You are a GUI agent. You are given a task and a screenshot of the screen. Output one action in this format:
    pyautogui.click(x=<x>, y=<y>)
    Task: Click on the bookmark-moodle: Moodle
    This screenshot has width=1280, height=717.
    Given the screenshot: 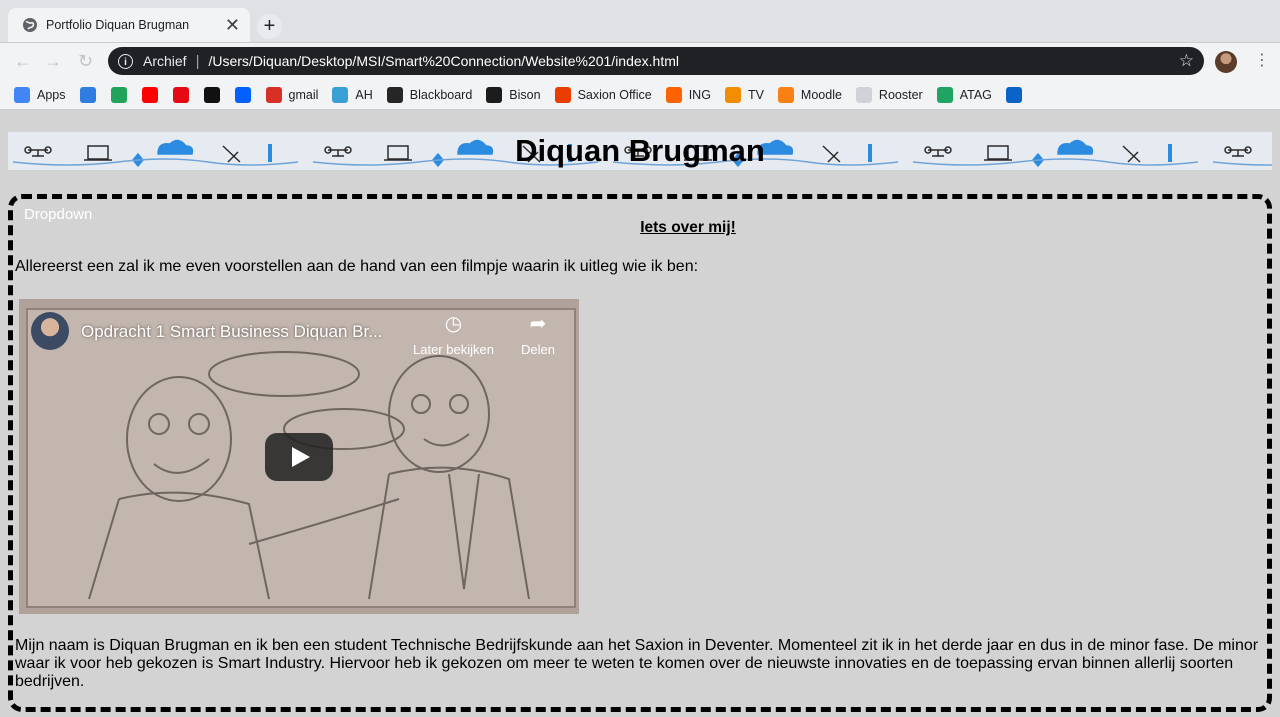 What is the action you would take?
    pyautogui.click(x=809, y=94)
    